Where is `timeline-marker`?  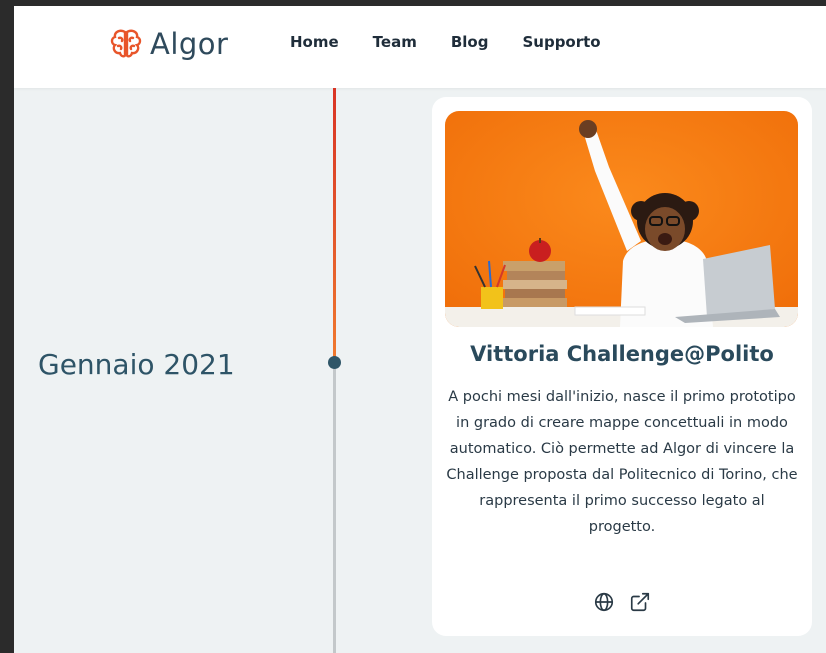 timeline-marker is located at coordinates (334, 362).